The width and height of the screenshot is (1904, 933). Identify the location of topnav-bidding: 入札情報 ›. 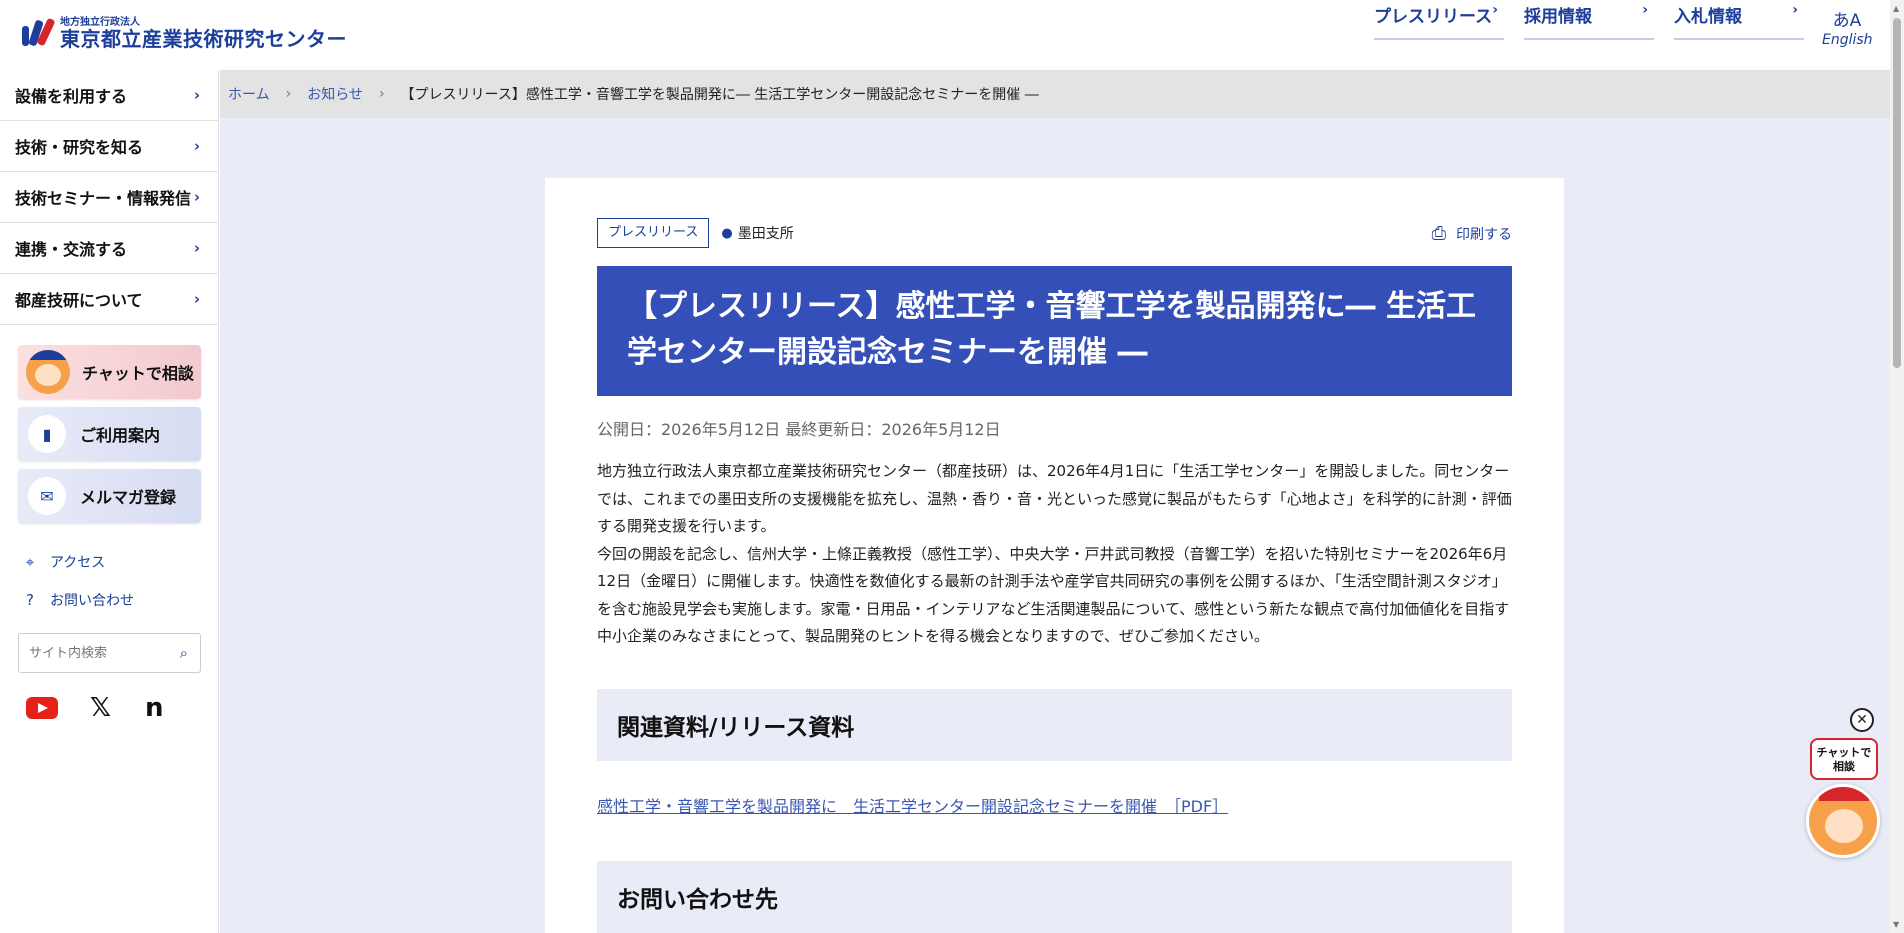
(1739, 20).